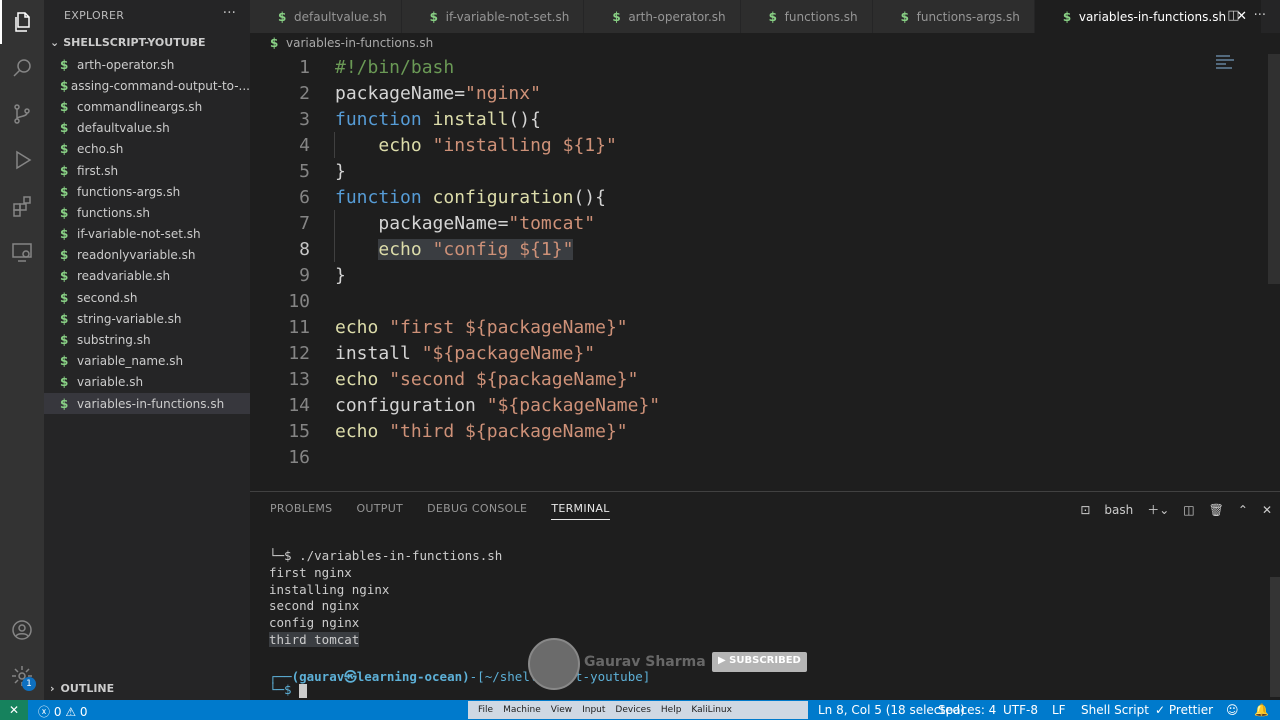 The image size is (1280, 720). I want to click on file-item: $ echo.sh, so click(147, 149).